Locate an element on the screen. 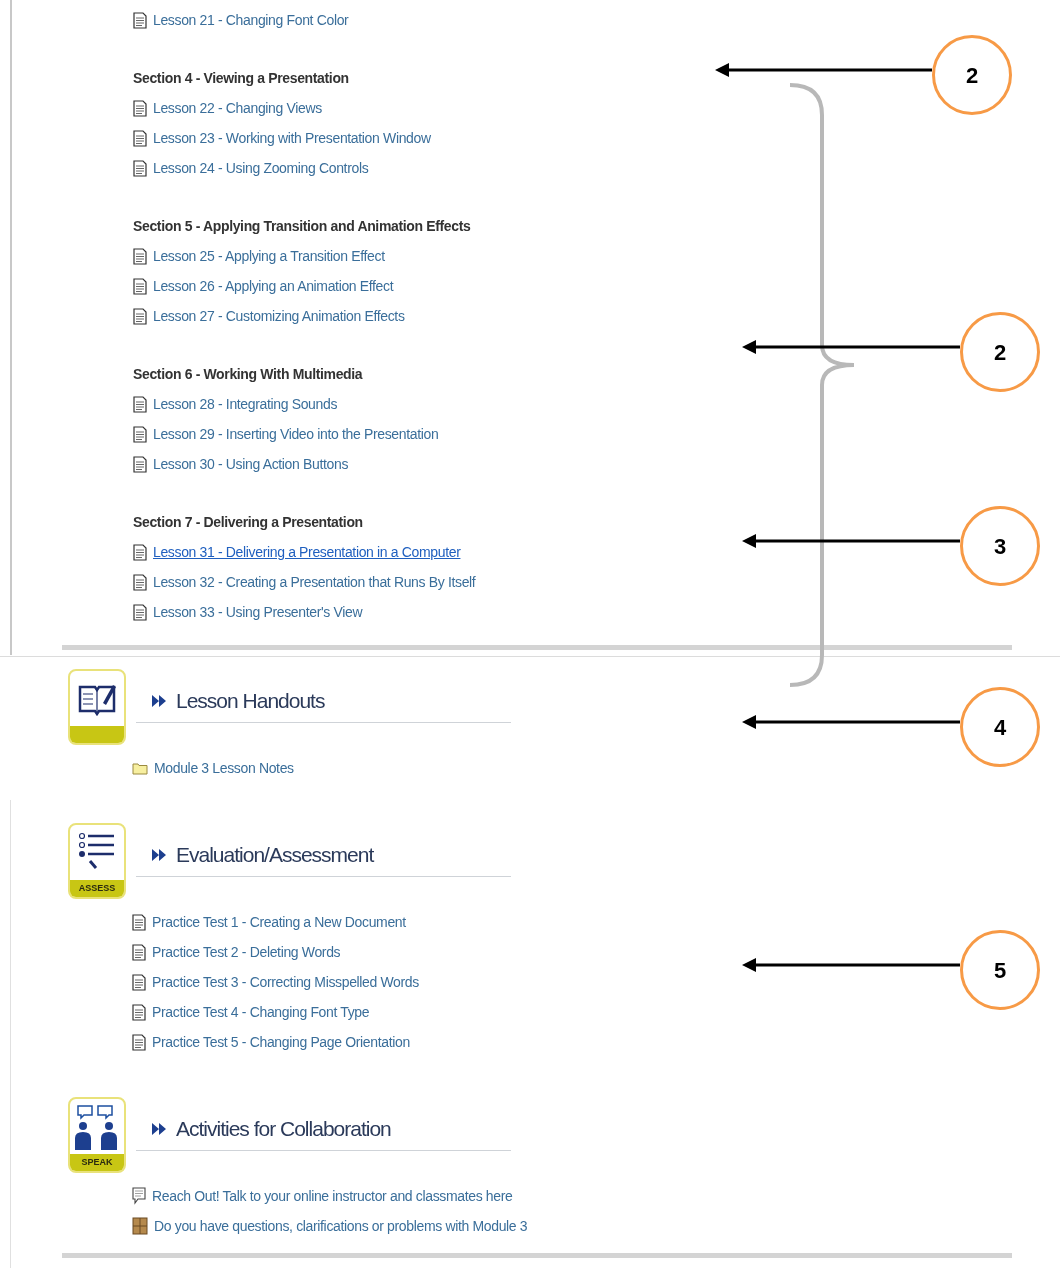 This screenshot has height=1268, width=1060. callout-number: 5 is located at coordinates (1000, 970).